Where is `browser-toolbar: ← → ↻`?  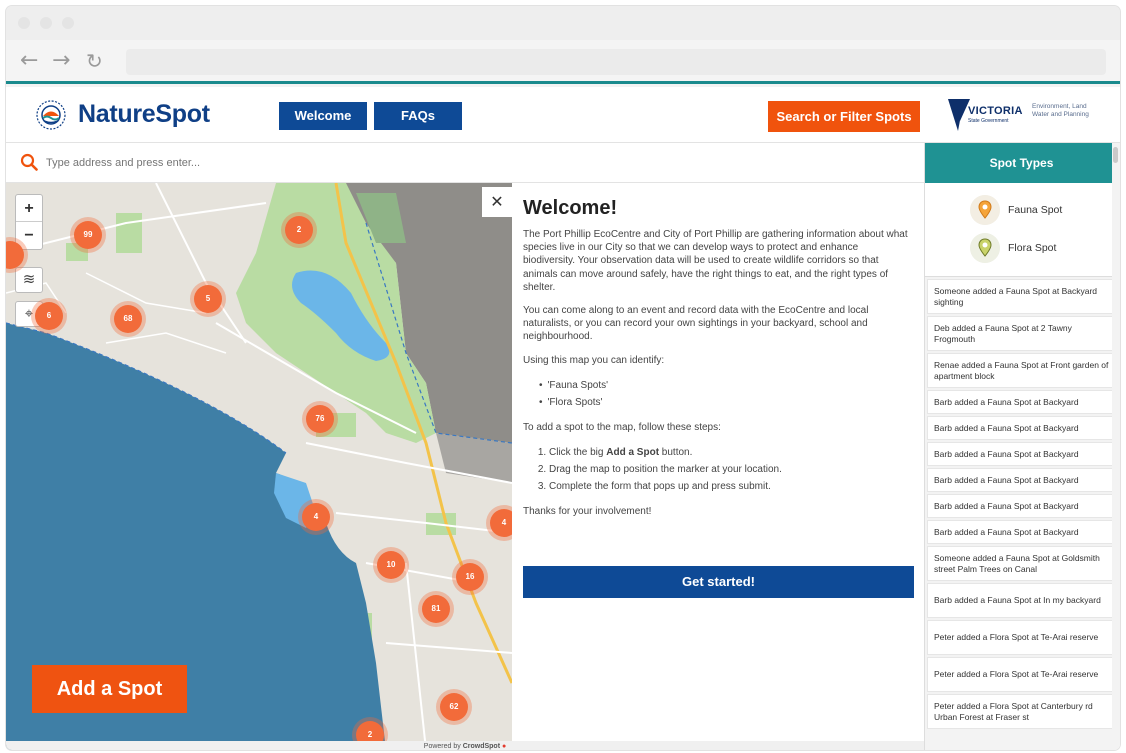 browser-toolbar: ← → ↻ is located at coordinates (563, 62).